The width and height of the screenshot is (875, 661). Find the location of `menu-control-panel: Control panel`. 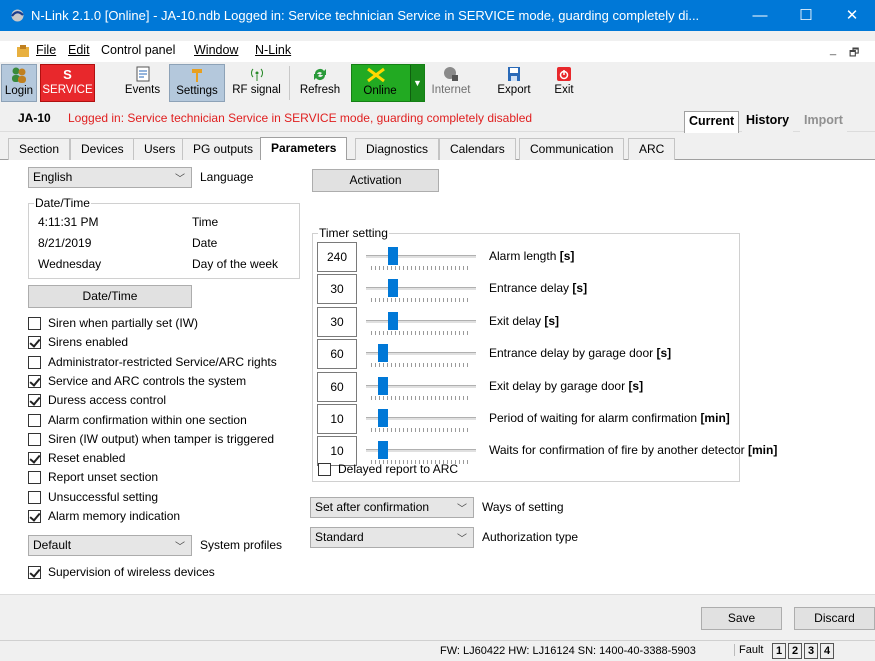

menu-control-panel: Control panel is located at coordinates (138, 50).